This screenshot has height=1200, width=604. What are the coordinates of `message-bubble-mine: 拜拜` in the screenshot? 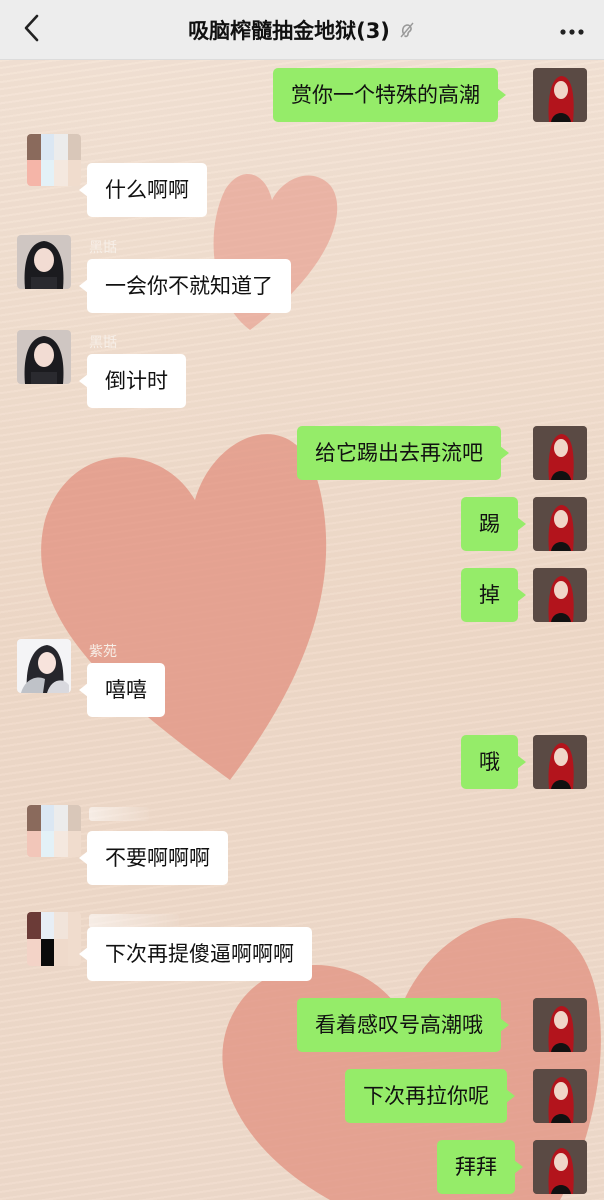 It's located at (480, 1167).